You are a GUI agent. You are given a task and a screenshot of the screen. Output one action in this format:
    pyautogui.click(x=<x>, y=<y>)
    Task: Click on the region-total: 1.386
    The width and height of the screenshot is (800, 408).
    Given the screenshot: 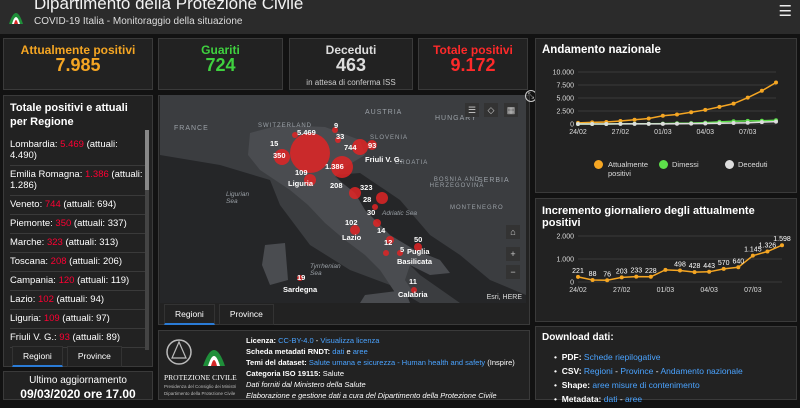 What is the action you would take?
    pyautogui.click(x=96, y=174)
    